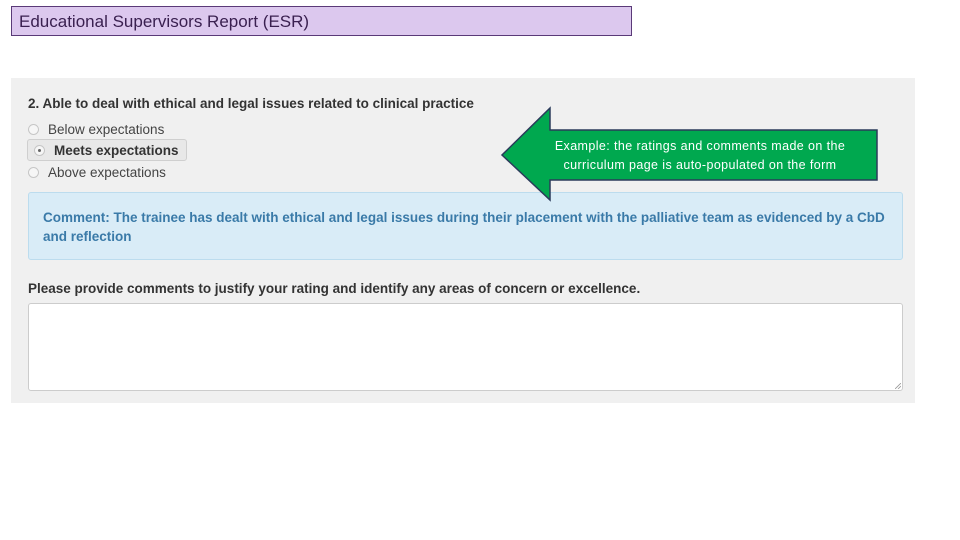 The image size is (960, 540). I want to click on callout-arrow, so click(689, 154).